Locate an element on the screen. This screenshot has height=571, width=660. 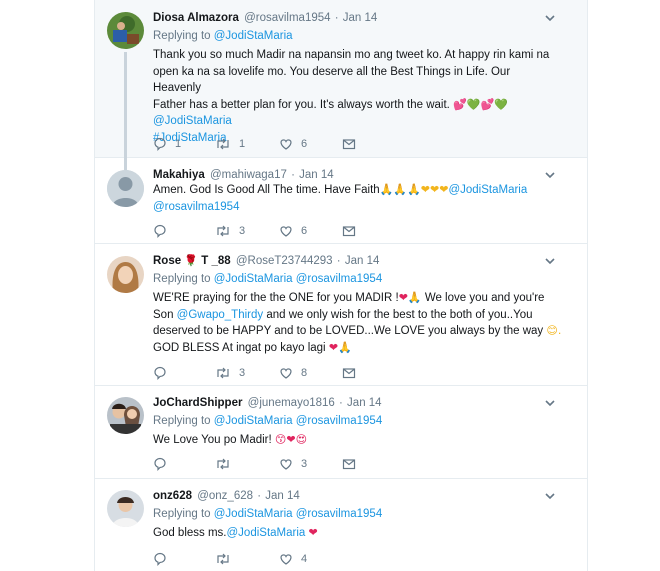
mention-link: @Gwapo_Thirdy is located at coordinates (220, 315).